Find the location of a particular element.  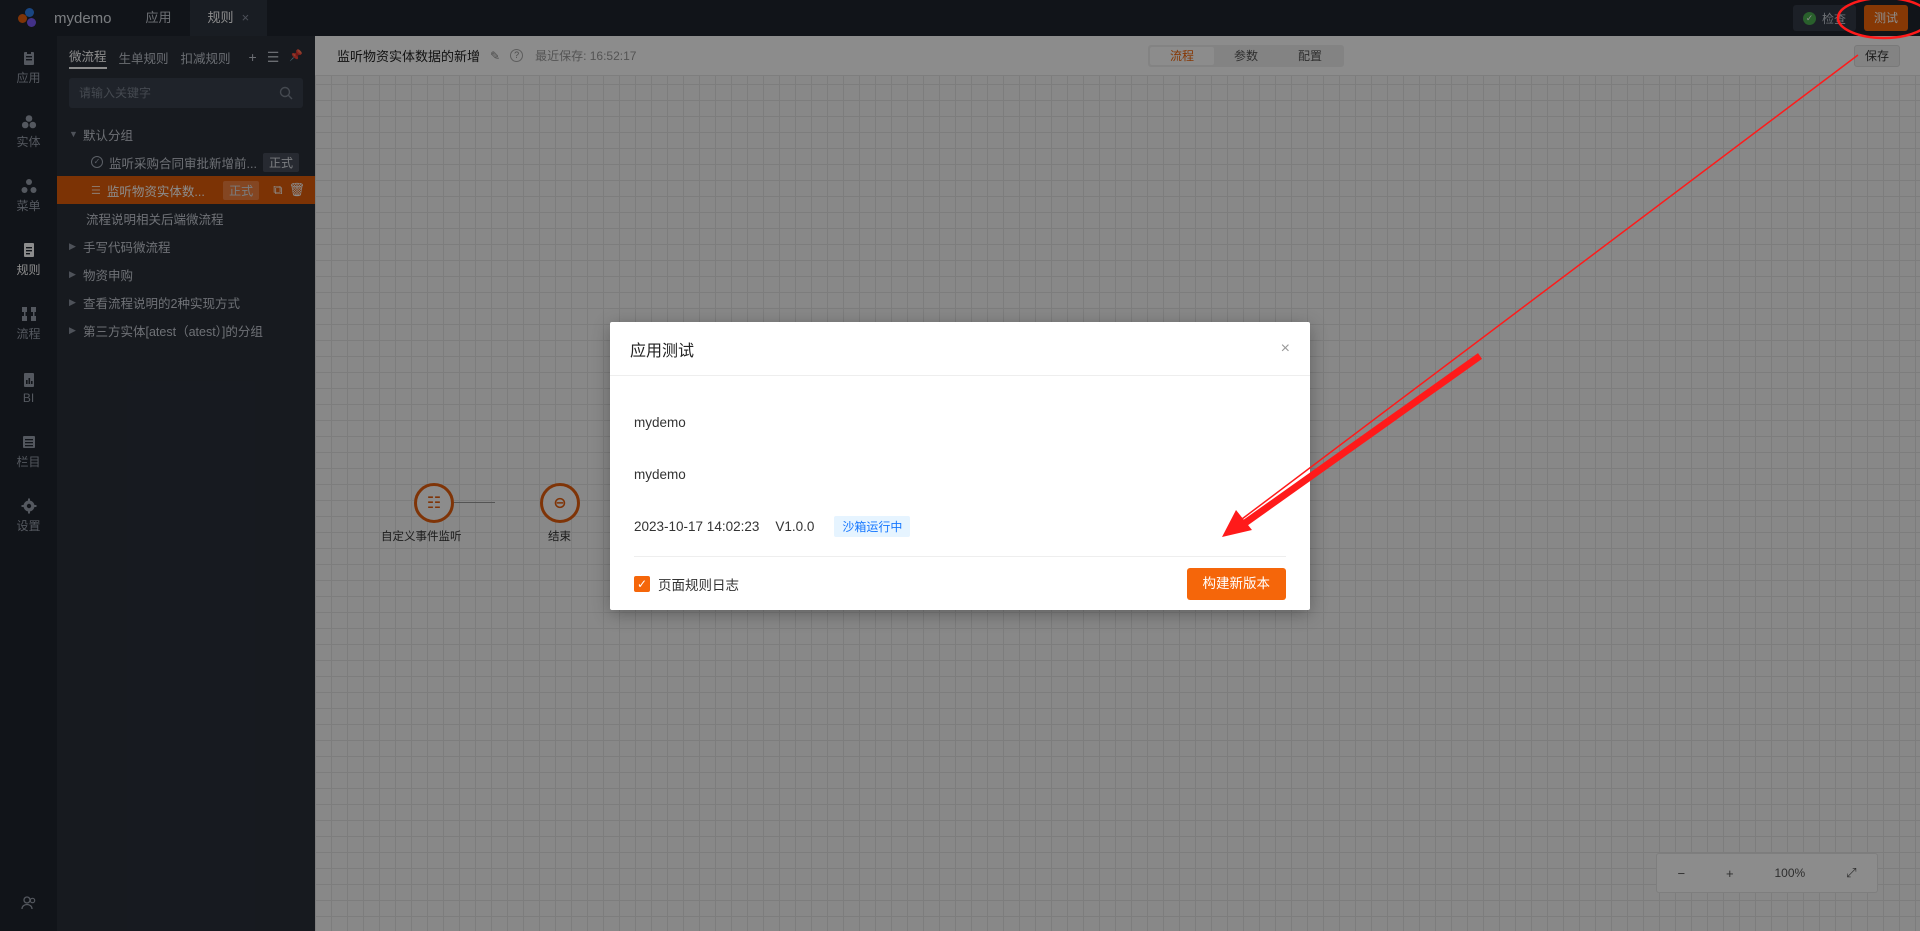

rule-log-label: 页面规则日志 is located at coordinates (698, 584).